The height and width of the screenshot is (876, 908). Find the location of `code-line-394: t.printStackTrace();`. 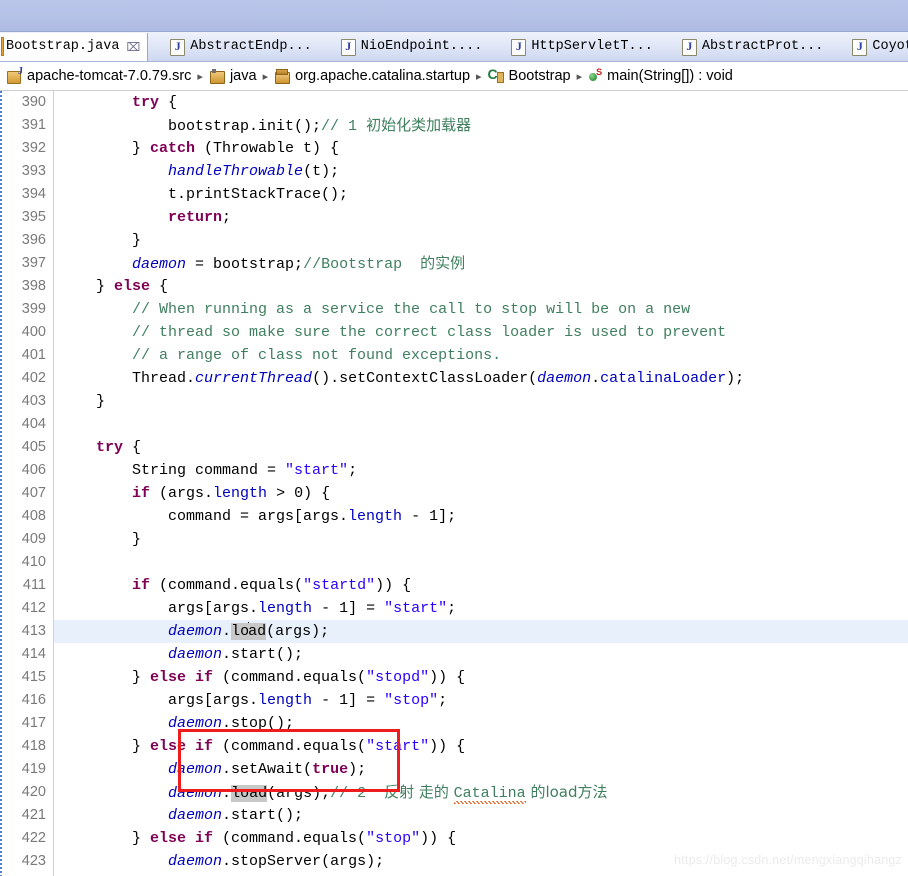

code-line-394: t.printStackTrace(); is located at coordinates (484, 194).